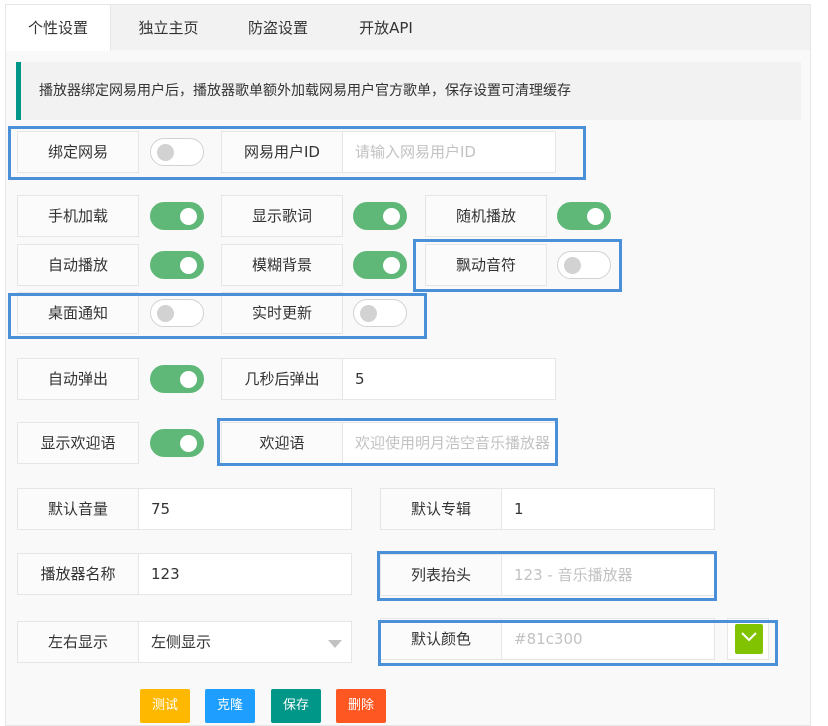  Describe the element at coordinates (165, 706) in the screenshot. I see `test-button: 测试` at that location.